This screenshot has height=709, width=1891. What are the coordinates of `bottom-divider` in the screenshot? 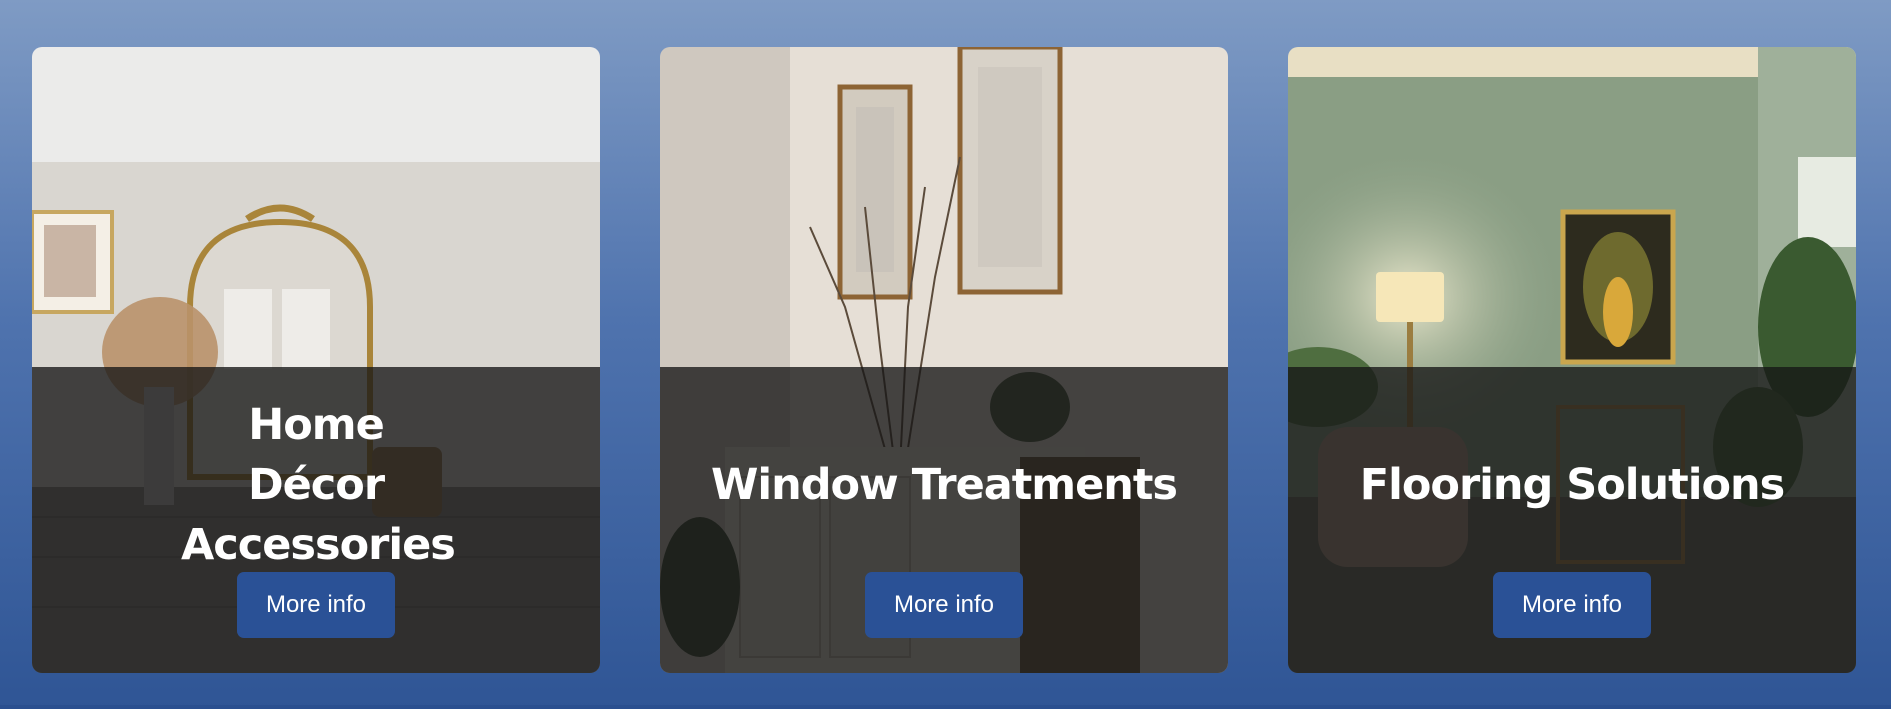 It's located at (945, 707).